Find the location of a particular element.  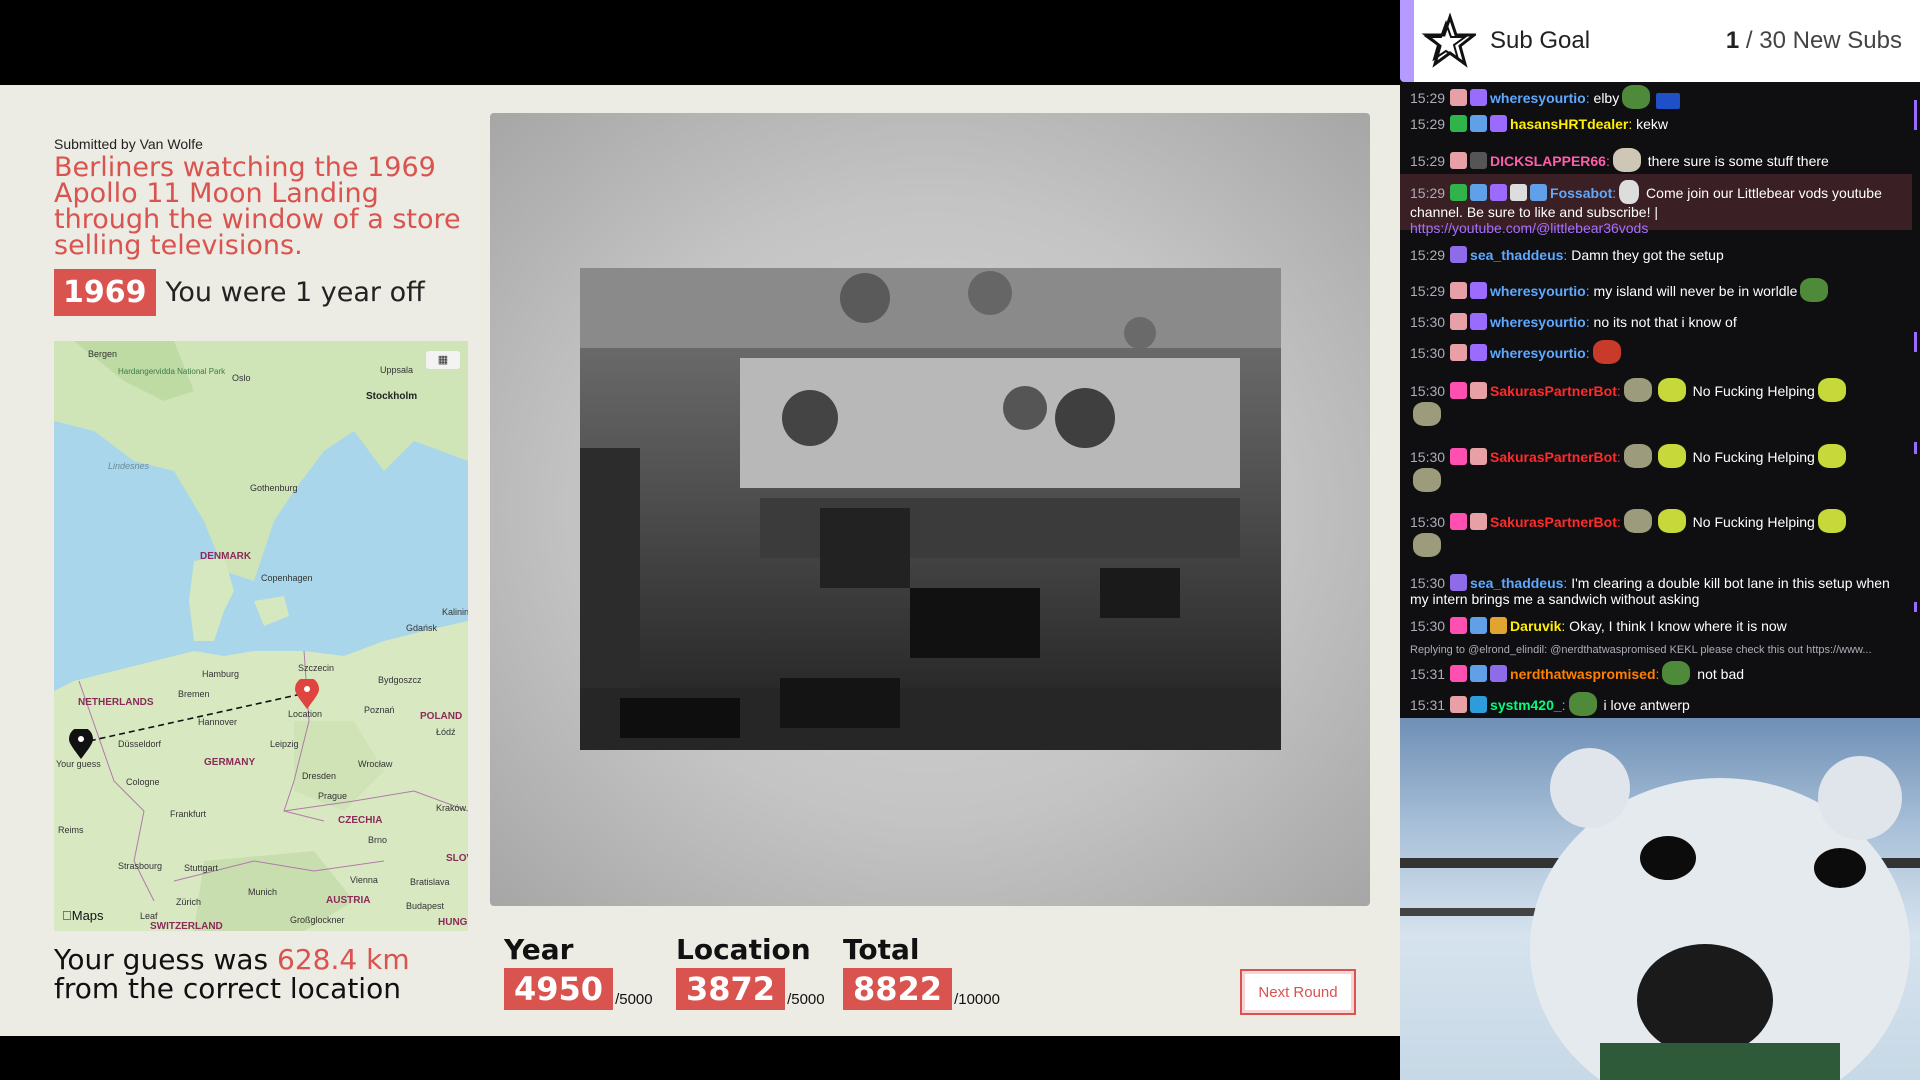

year-off-text: You were 1 year off is located at coordinates (295, 292).